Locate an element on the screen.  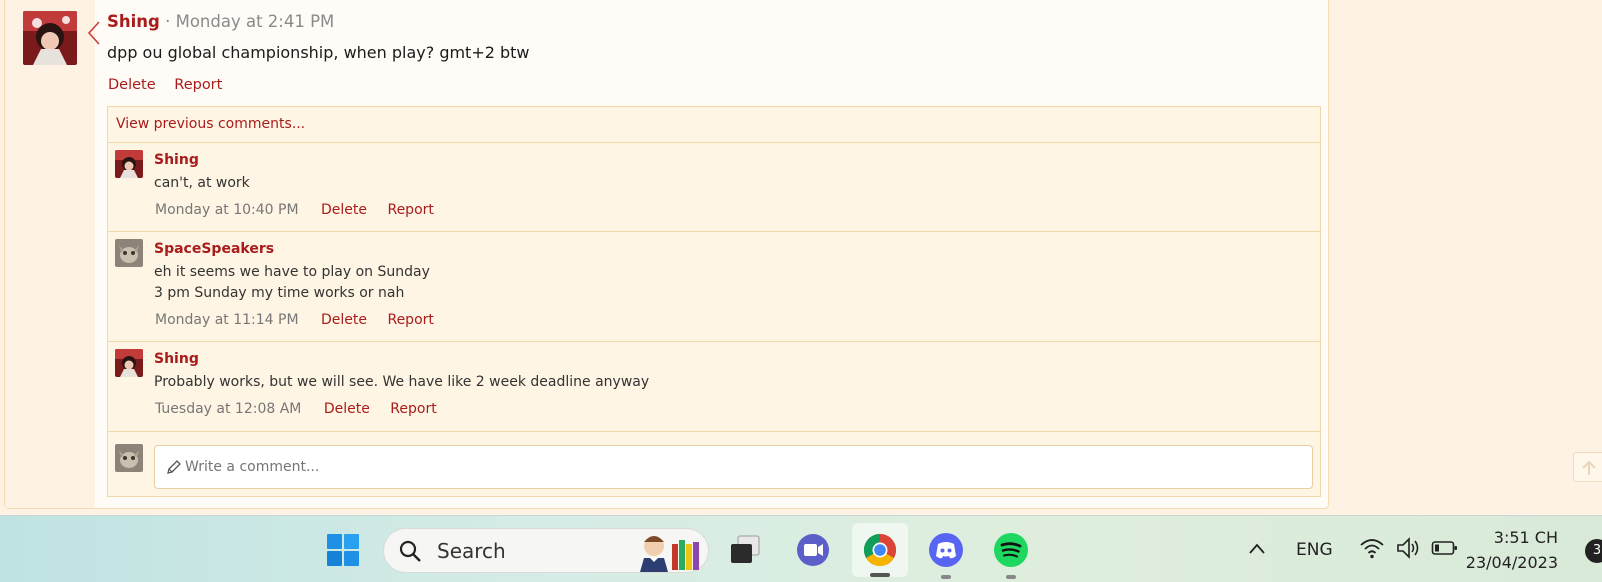
language-indicator: ENG is located at coordinates (1314, 550).